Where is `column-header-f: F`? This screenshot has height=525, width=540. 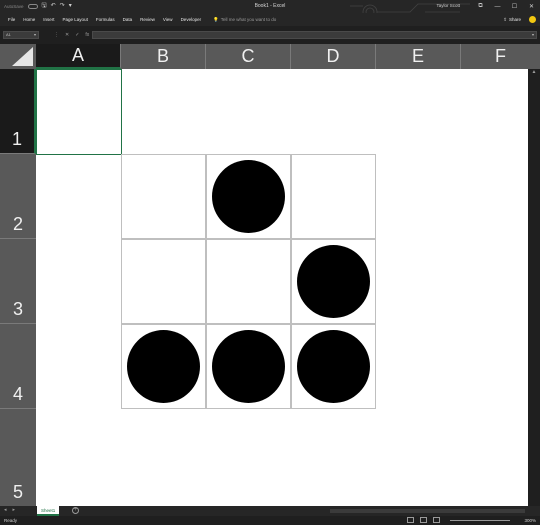 column-header-f: F is located at coordinates (500, 56).